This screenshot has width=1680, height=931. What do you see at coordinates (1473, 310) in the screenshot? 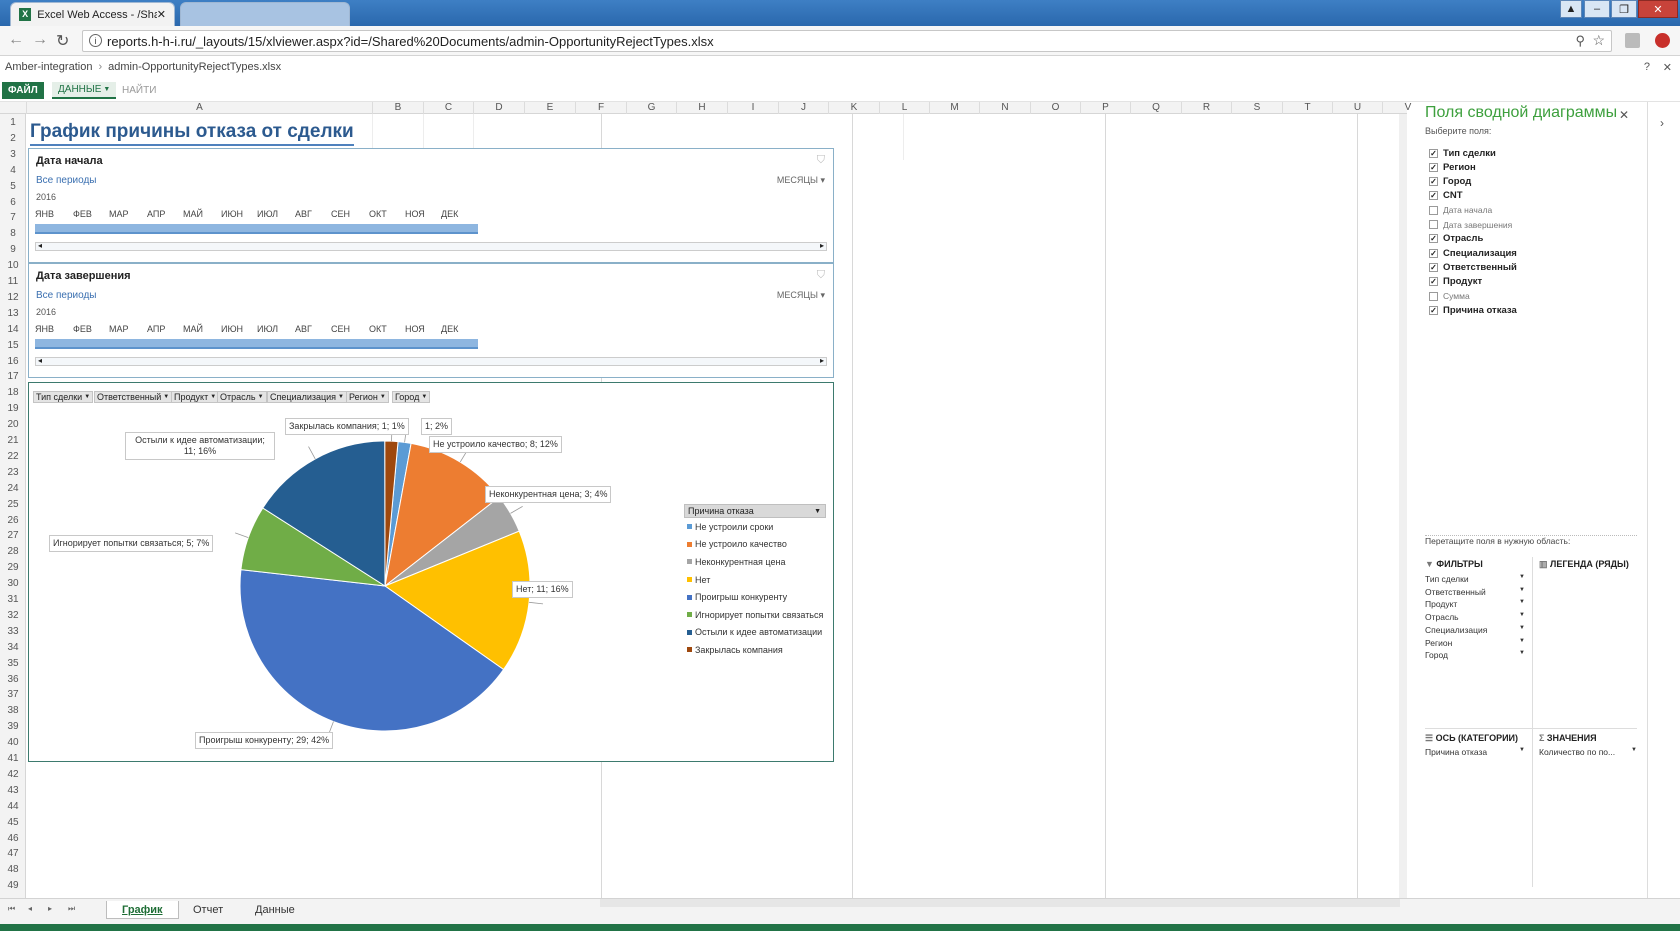
I see `pivot-field: ✓ Причина отказа` at bounding box center [1473, 310].